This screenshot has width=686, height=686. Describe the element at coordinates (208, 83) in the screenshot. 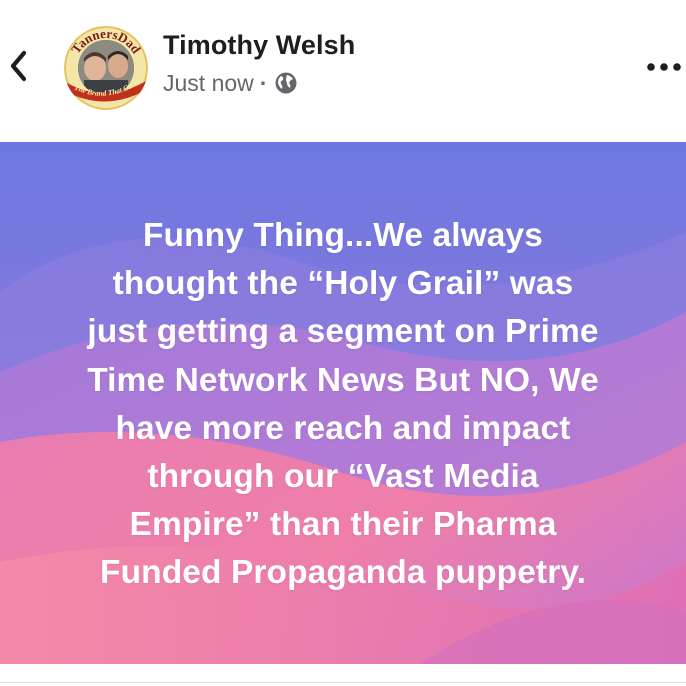

I see `post-timestamp: Just now` at that location.